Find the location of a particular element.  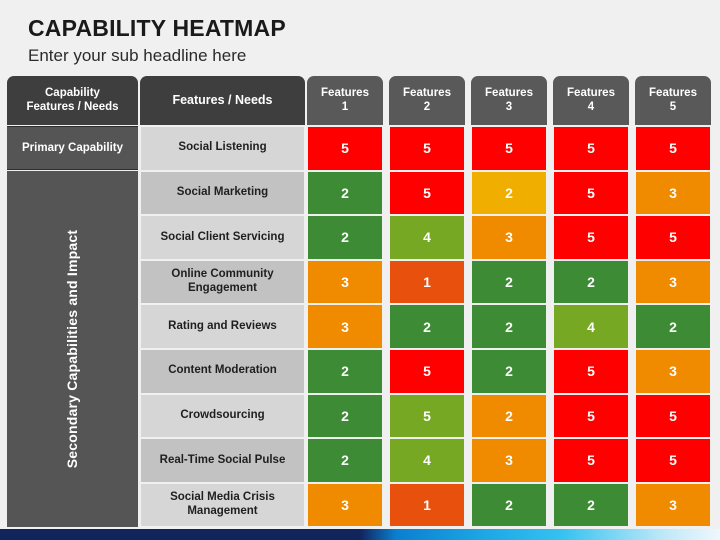

header-capability-column: Capability Features / Needs is located at coordinates (72, 100).